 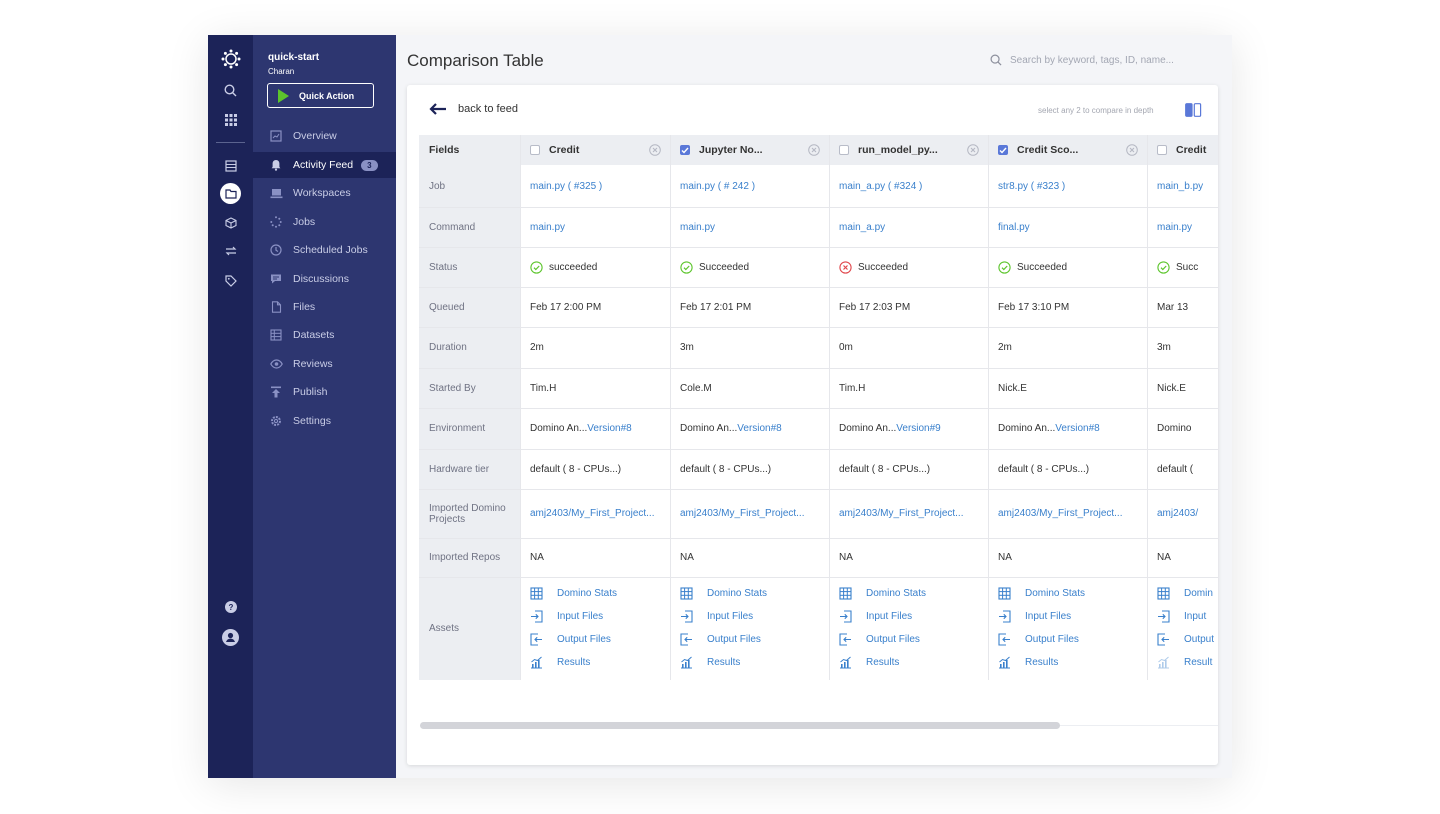 I want to click on asset-label: Domin, so click(x=1198, y=593).